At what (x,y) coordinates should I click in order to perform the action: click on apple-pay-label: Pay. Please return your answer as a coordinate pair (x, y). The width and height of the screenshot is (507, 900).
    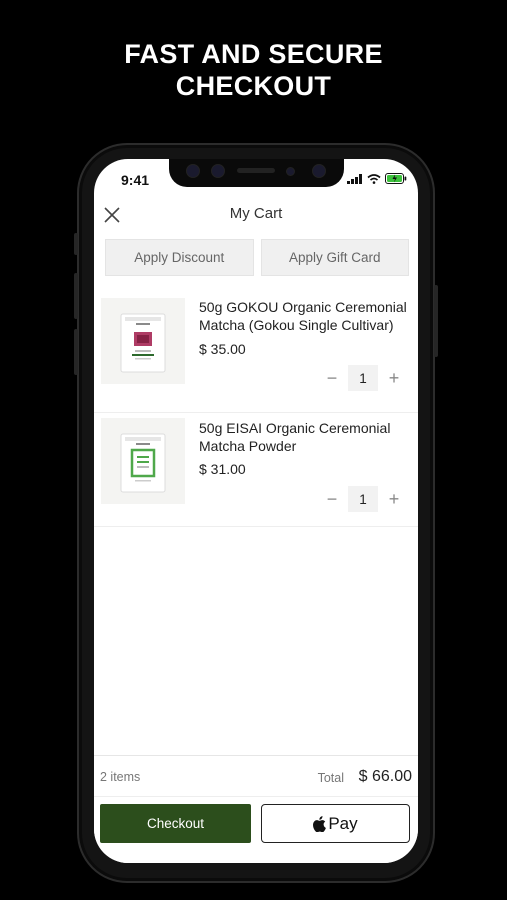
    Looking at the image, I should click on (343, 823).